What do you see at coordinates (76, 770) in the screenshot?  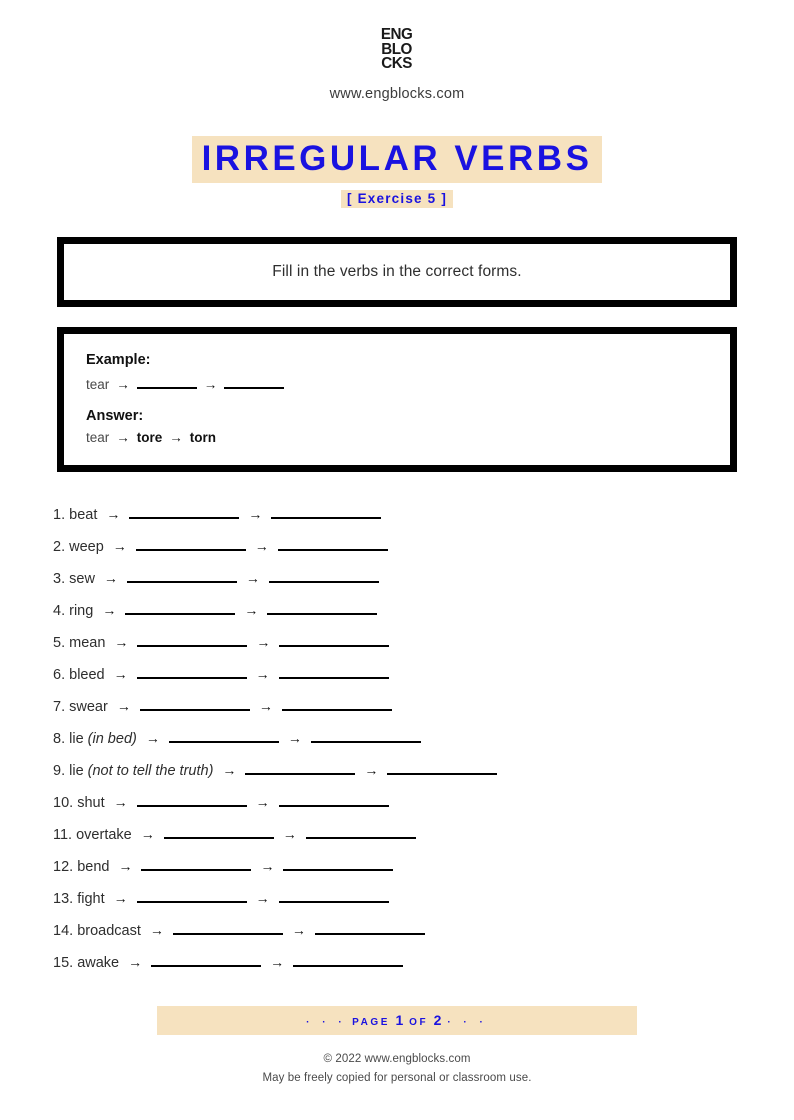 I see `exercise-verb: lie` at bounding box center [76, 770].